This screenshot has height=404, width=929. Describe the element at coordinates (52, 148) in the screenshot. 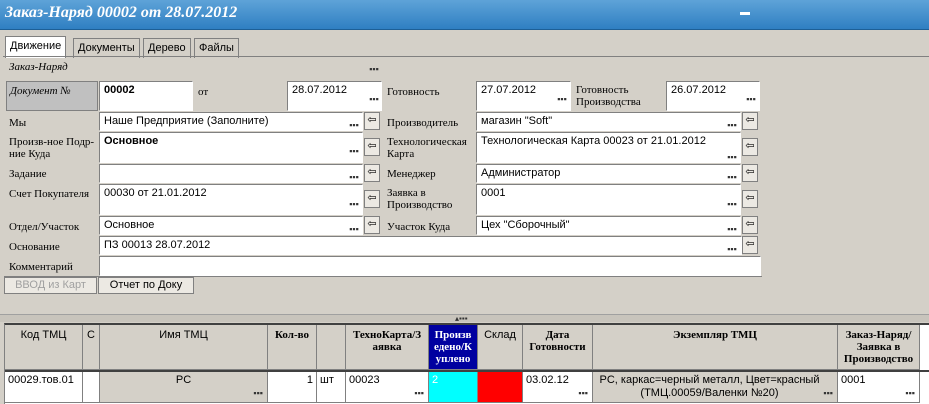

I see `subdiv-label: Произв-ное Подр-ние Куда` at that location.